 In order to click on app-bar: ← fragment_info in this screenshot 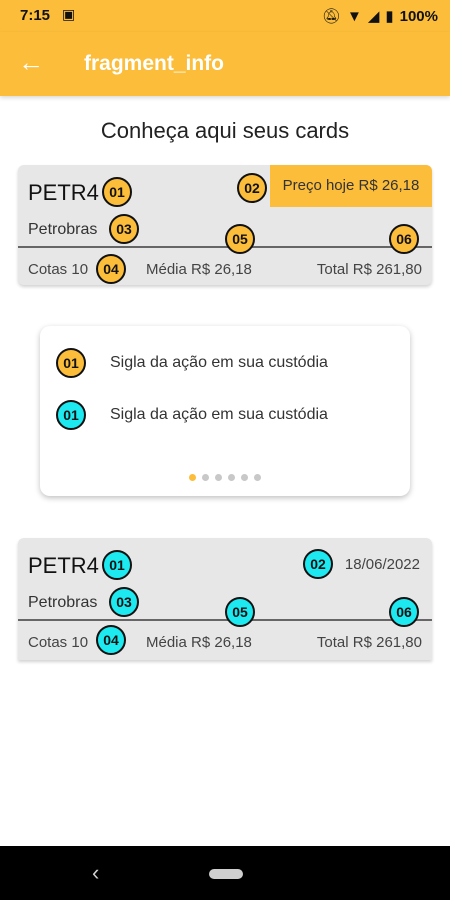, I will do `click(225, 64)`.